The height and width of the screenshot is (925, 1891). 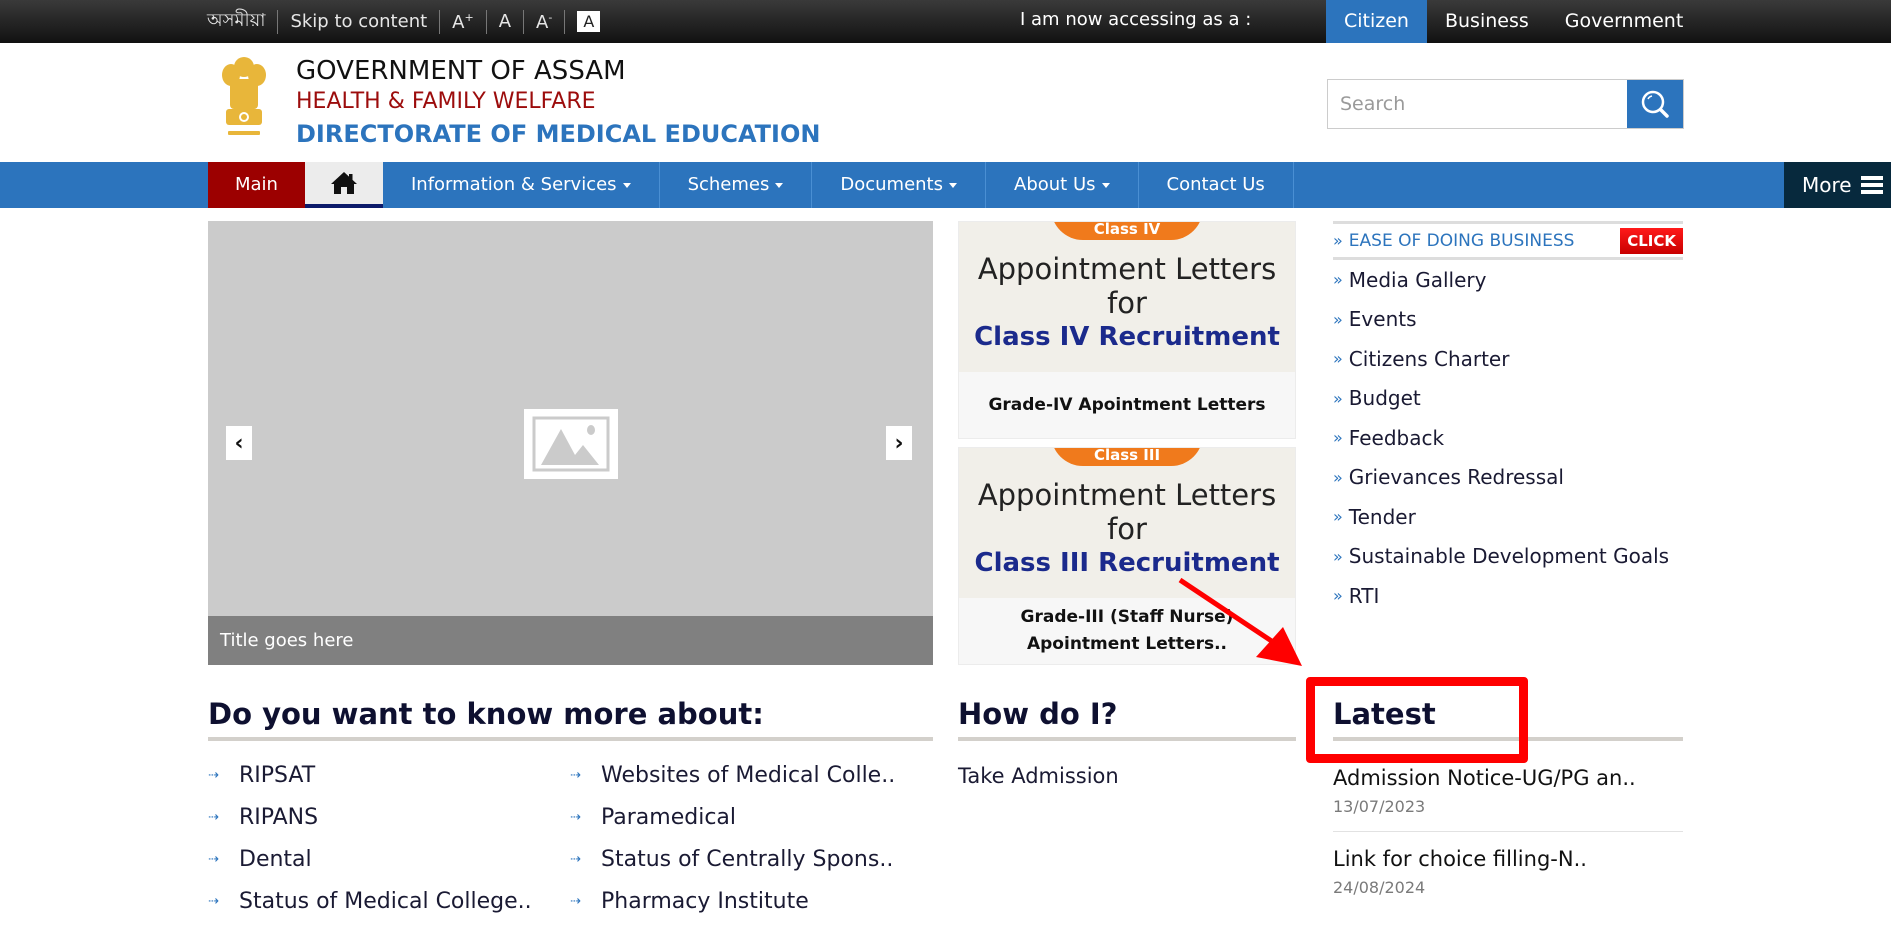 I want to click on know-more-item-pharmacy: ⇢ Pharmacy Institute, so click(x=751, y=901).